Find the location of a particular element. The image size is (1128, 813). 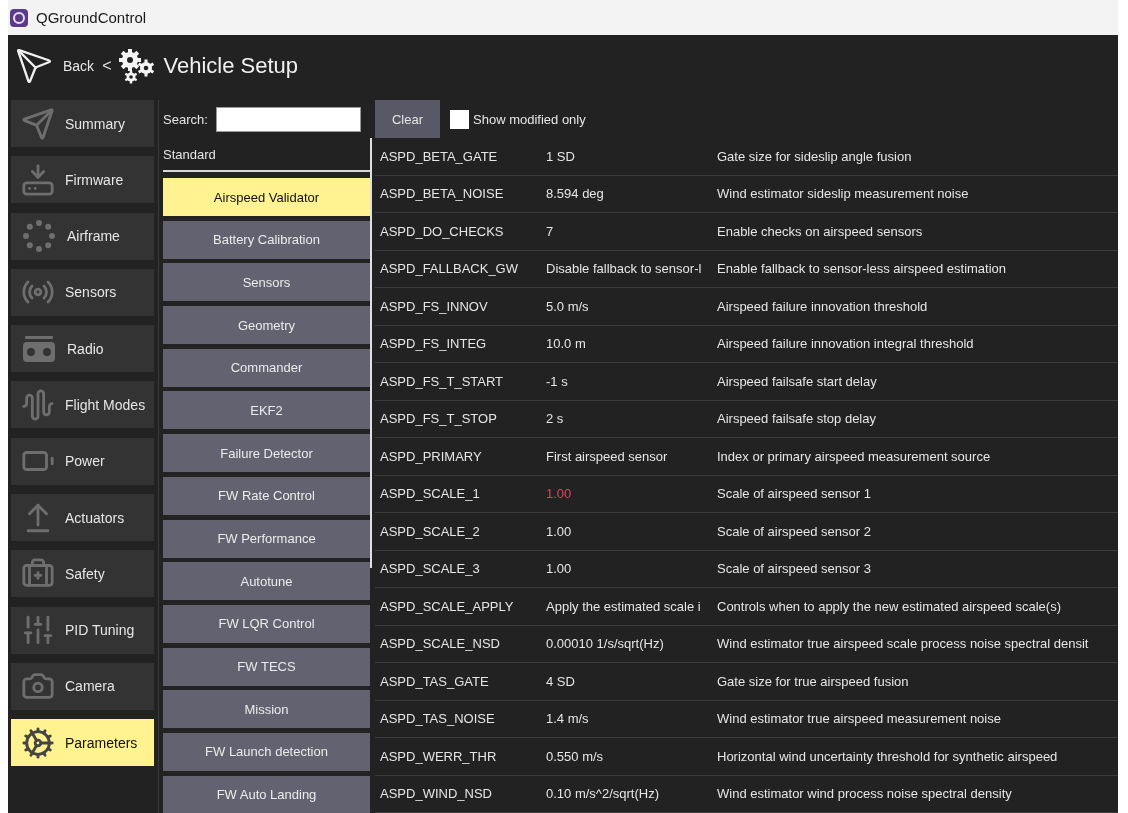

parameter-value: 7 is located at coordinates (550, 231).